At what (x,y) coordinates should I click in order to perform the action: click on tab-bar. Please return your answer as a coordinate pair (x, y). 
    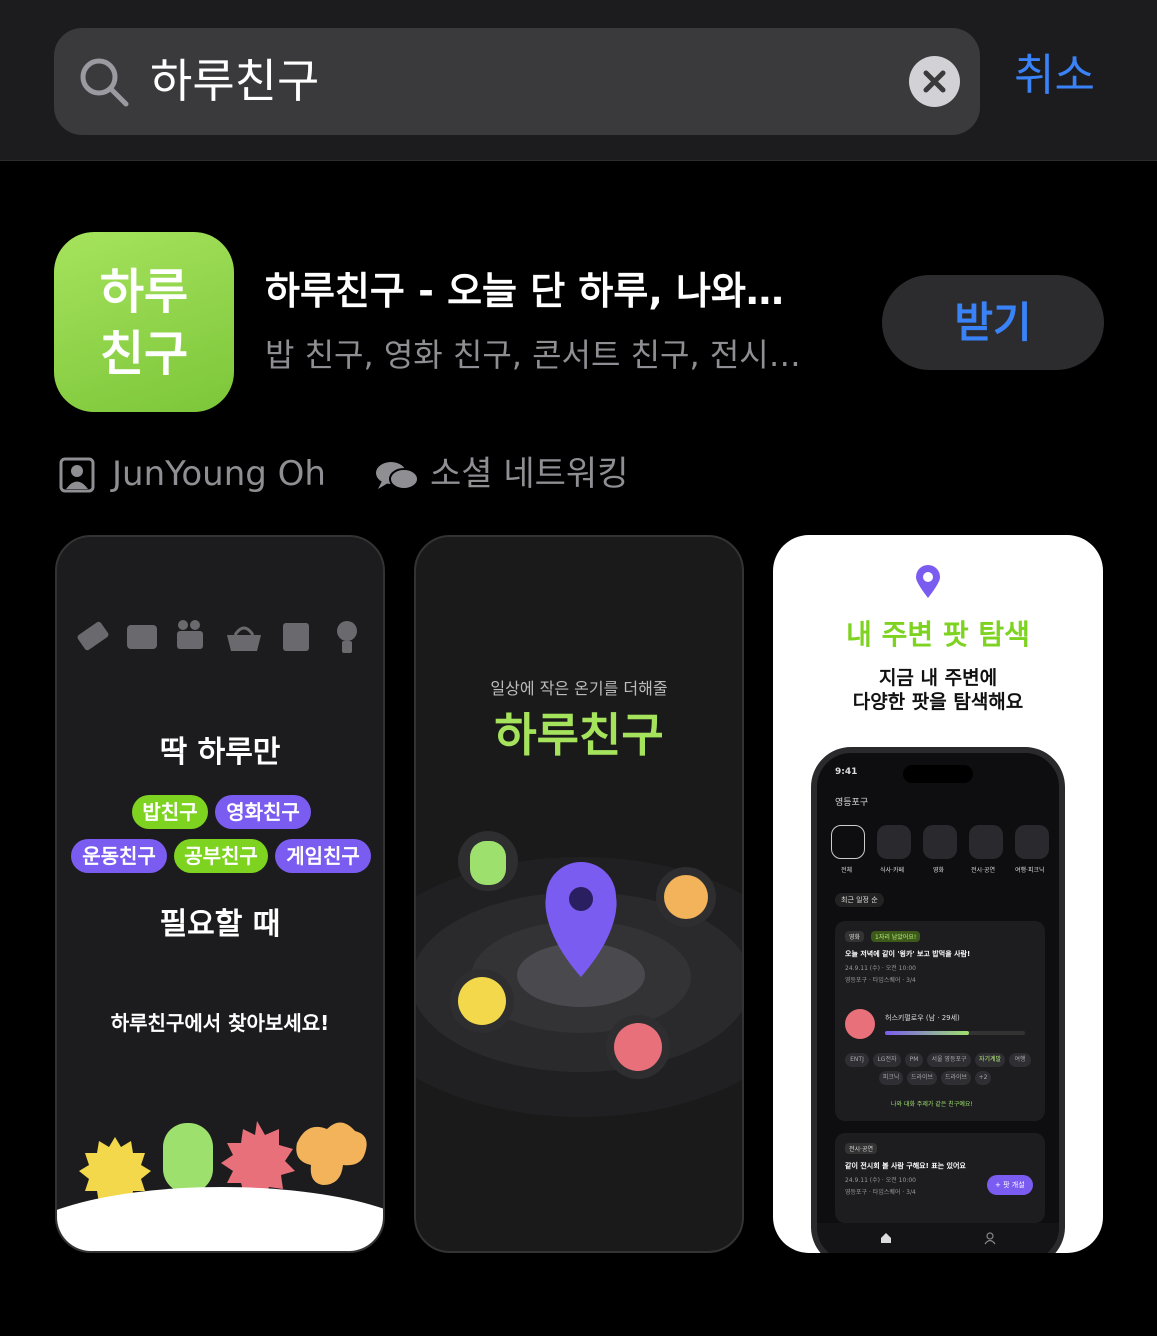
    Looking at the image, I should click on (938, 1238).